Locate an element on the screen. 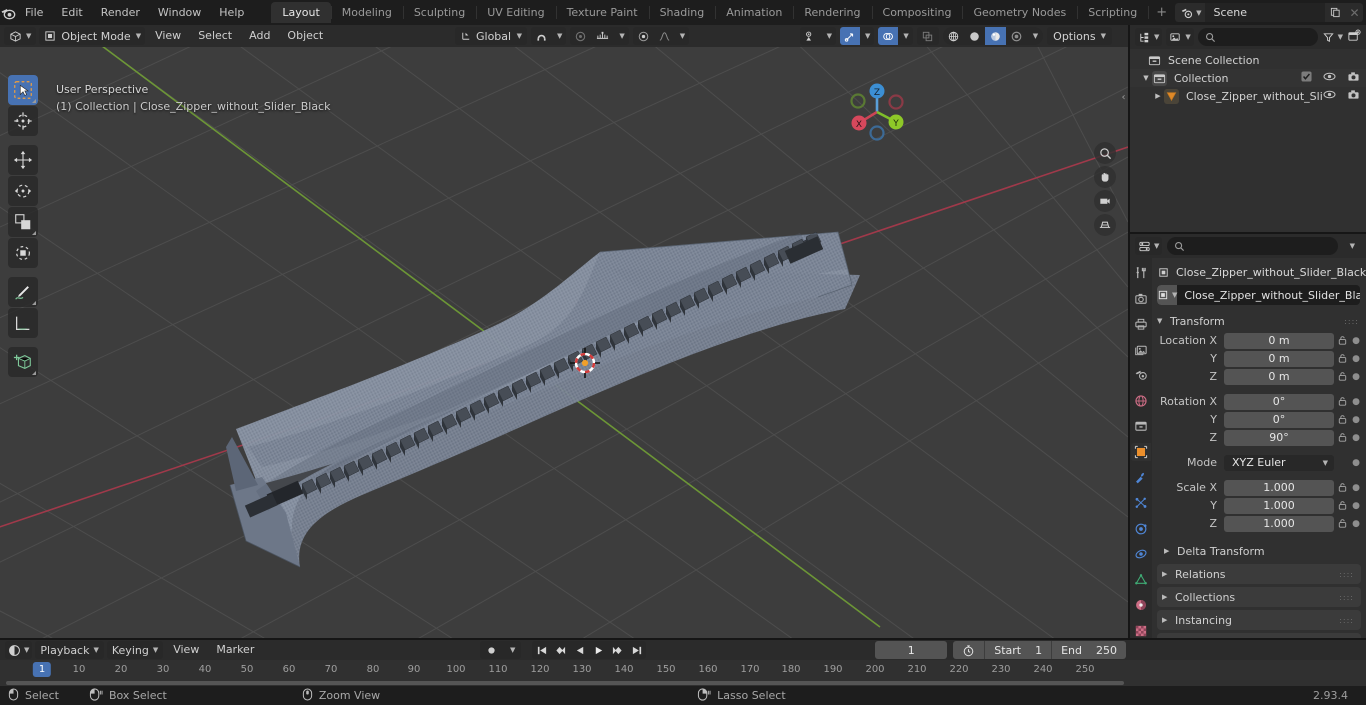 The image size is (1366, 705). properties-editor-icon: ▼ is located at coordinates (1149, 246).